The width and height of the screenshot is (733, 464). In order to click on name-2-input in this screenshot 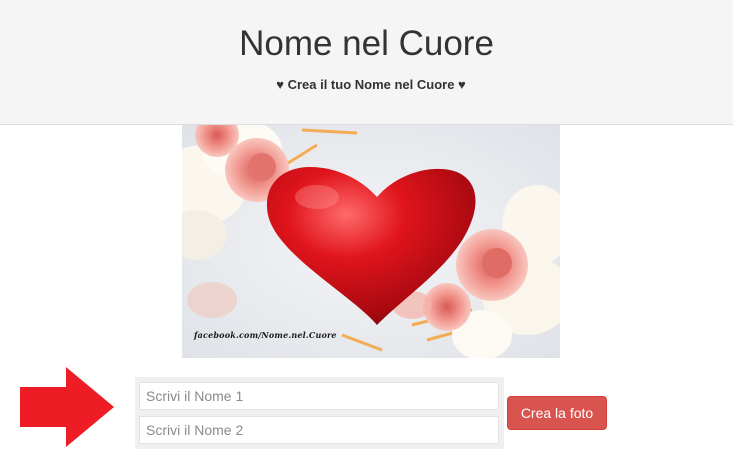, I will do `click(319, 430)`.